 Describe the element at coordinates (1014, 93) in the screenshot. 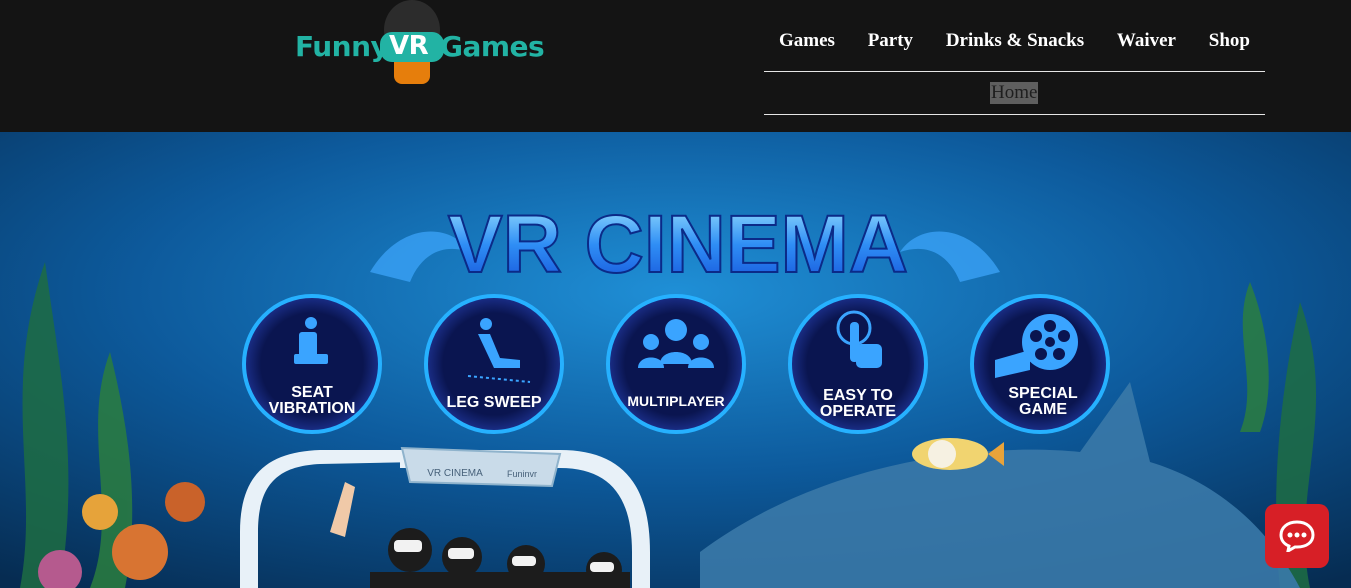

I see `nav-item-home: Home` at that location.